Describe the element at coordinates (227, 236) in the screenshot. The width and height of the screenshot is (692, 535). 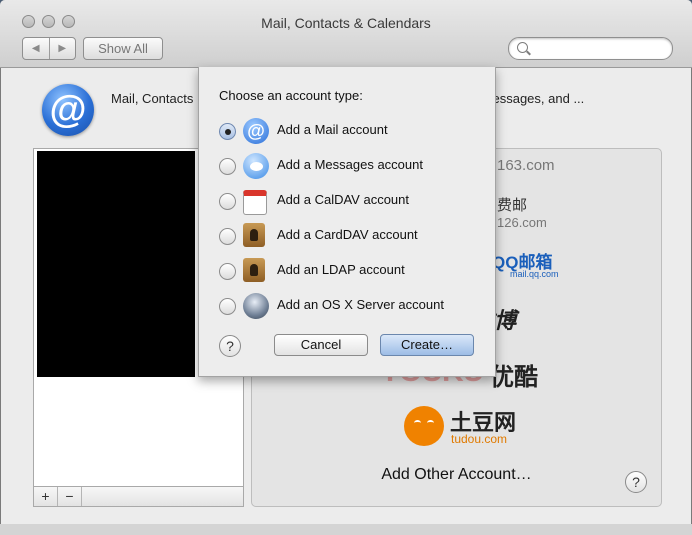
I see `radio-carddav-account` at that location.